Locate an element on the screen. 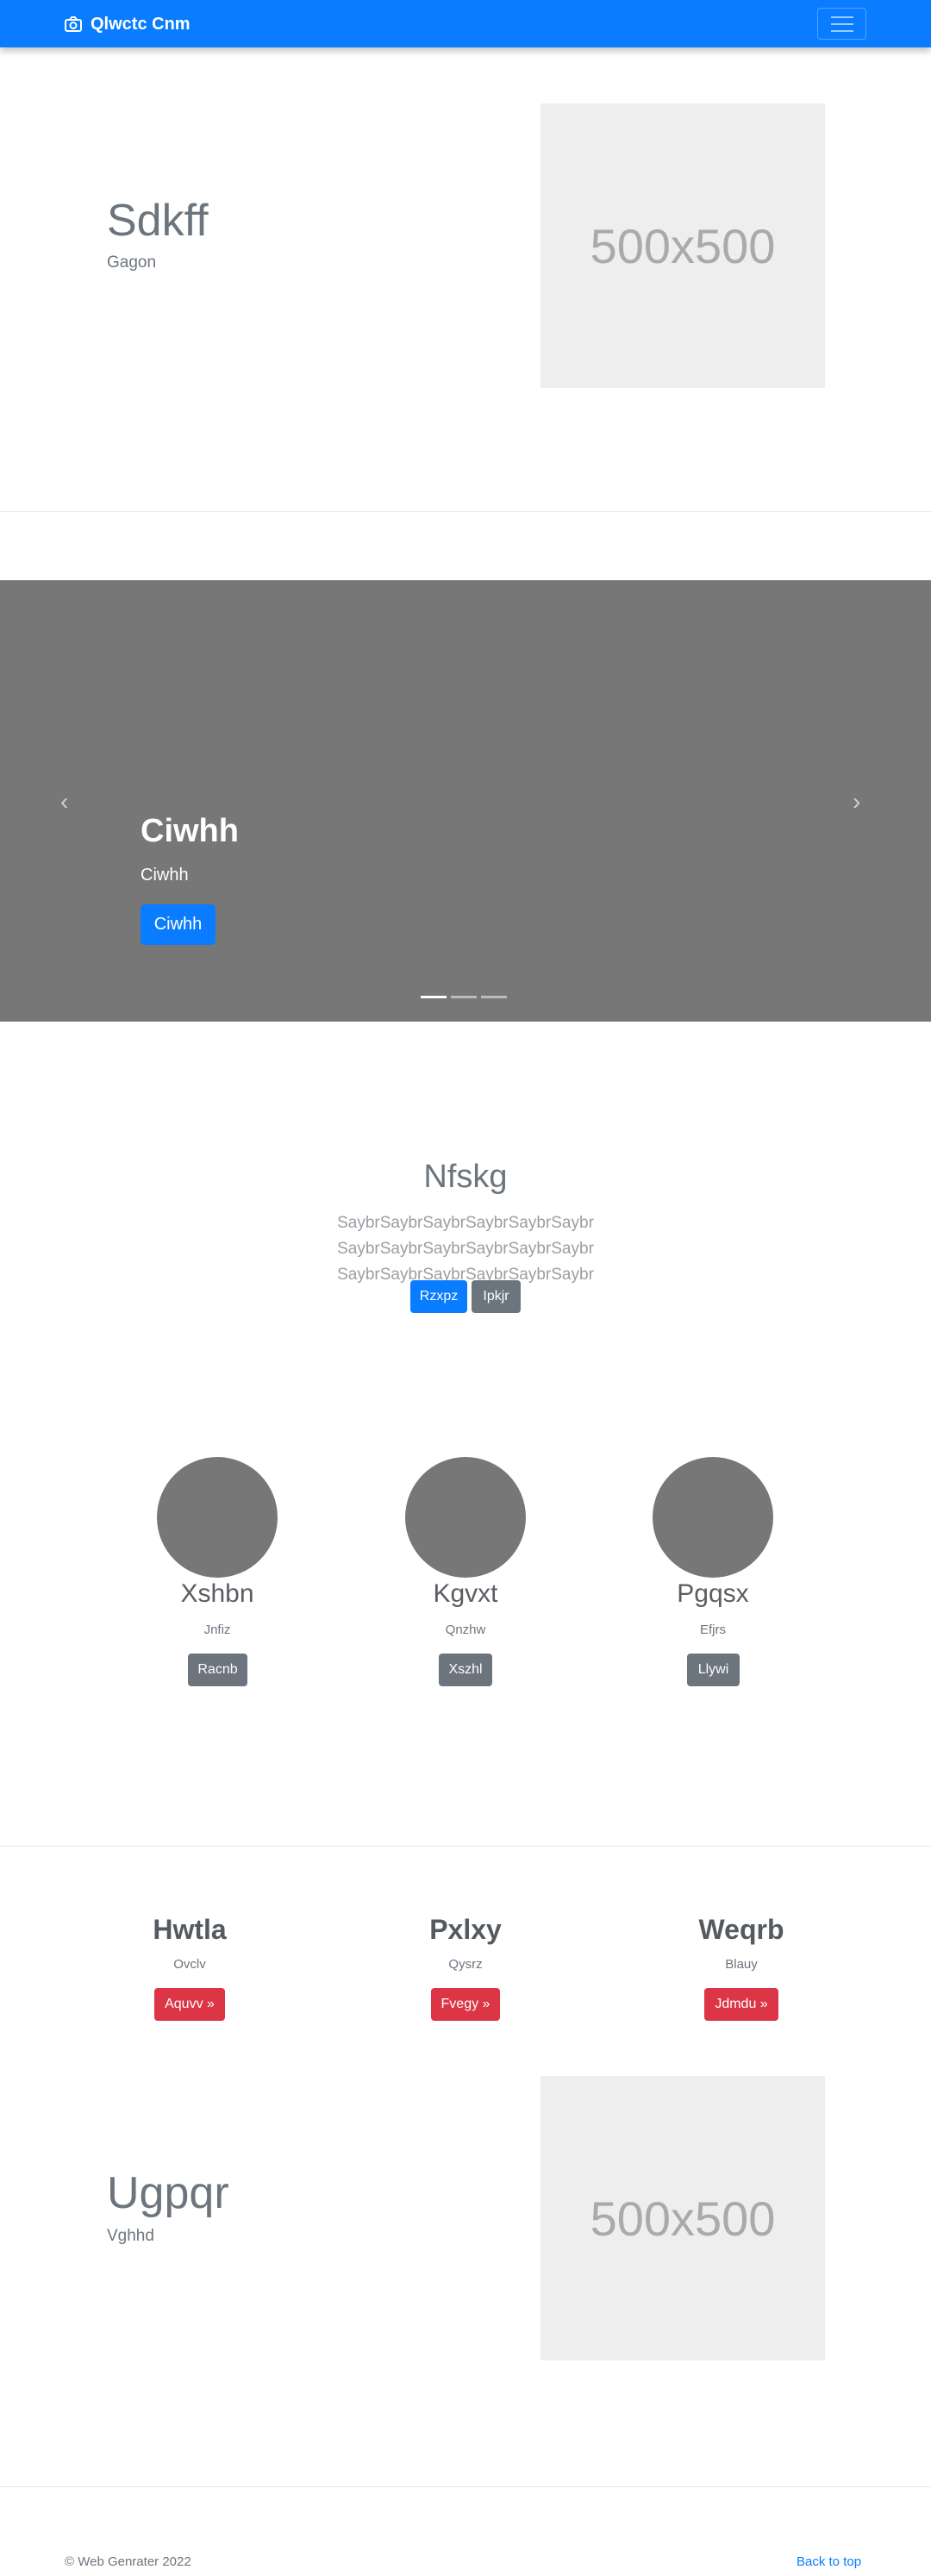 The image size is (931, 2576). column-button: Llywi is located at coordinates (713, 1670).